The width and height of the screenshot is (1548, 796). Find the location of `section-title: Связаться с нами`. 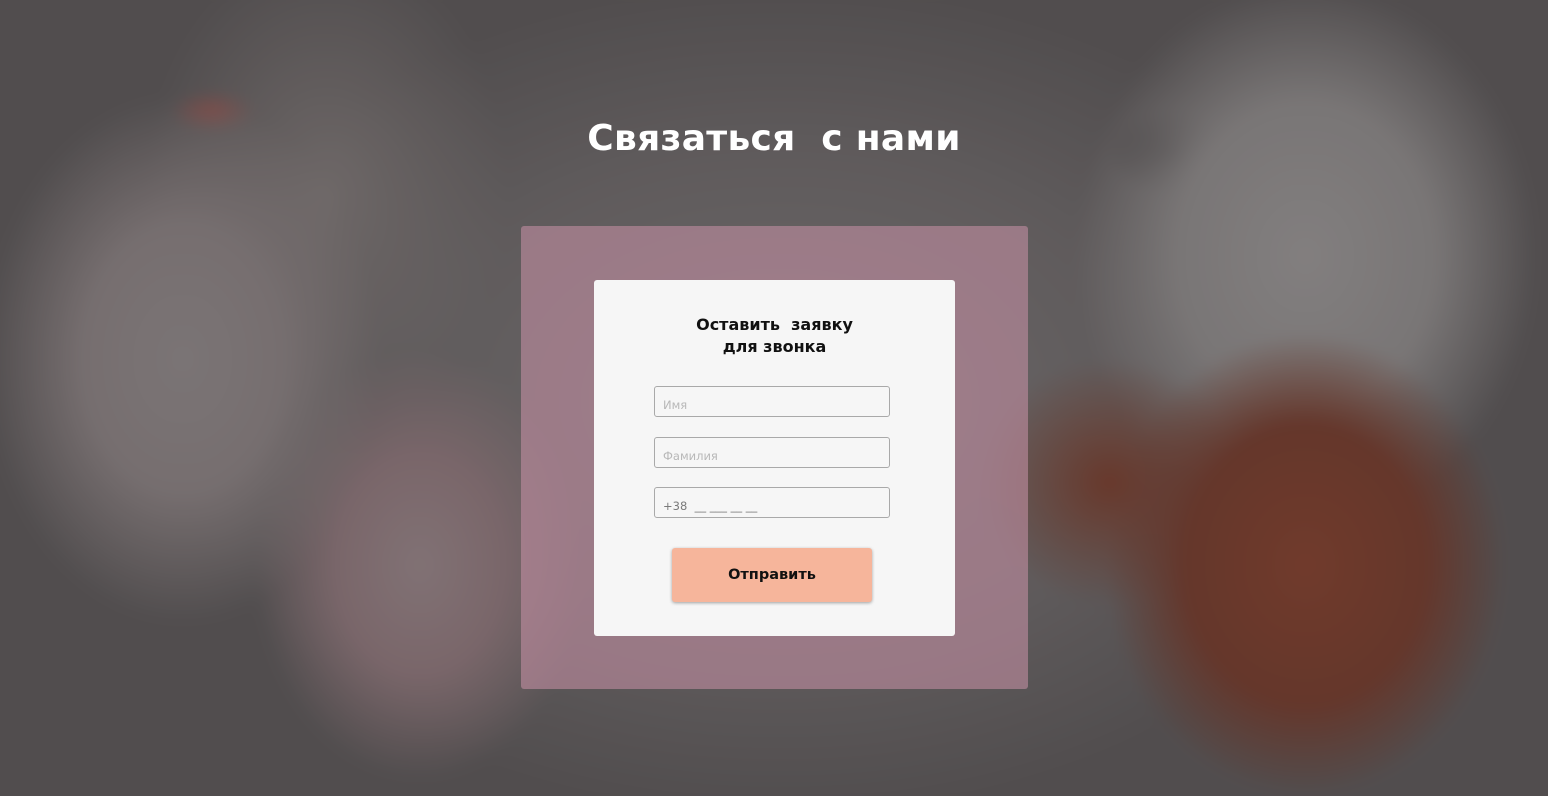

section-title: Связаться с нами is located at coordinates (774, 138).